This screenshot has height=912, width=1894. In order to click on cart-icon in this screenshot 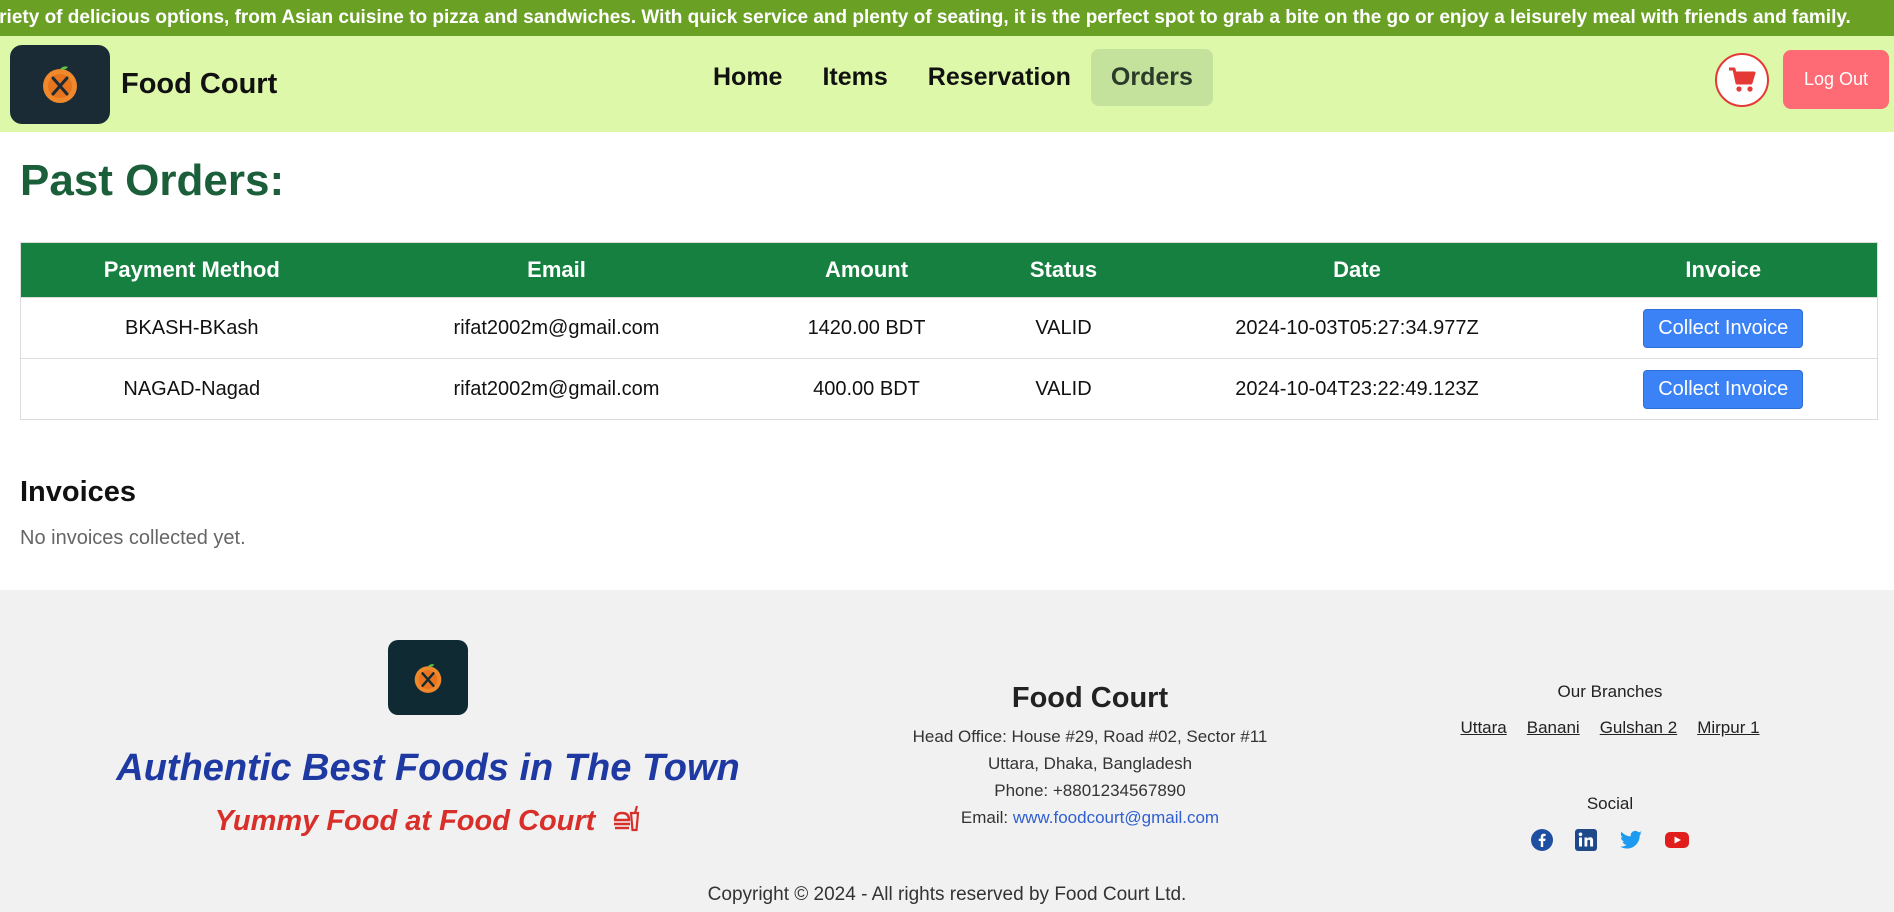, I will do `click(1742, 79)`.